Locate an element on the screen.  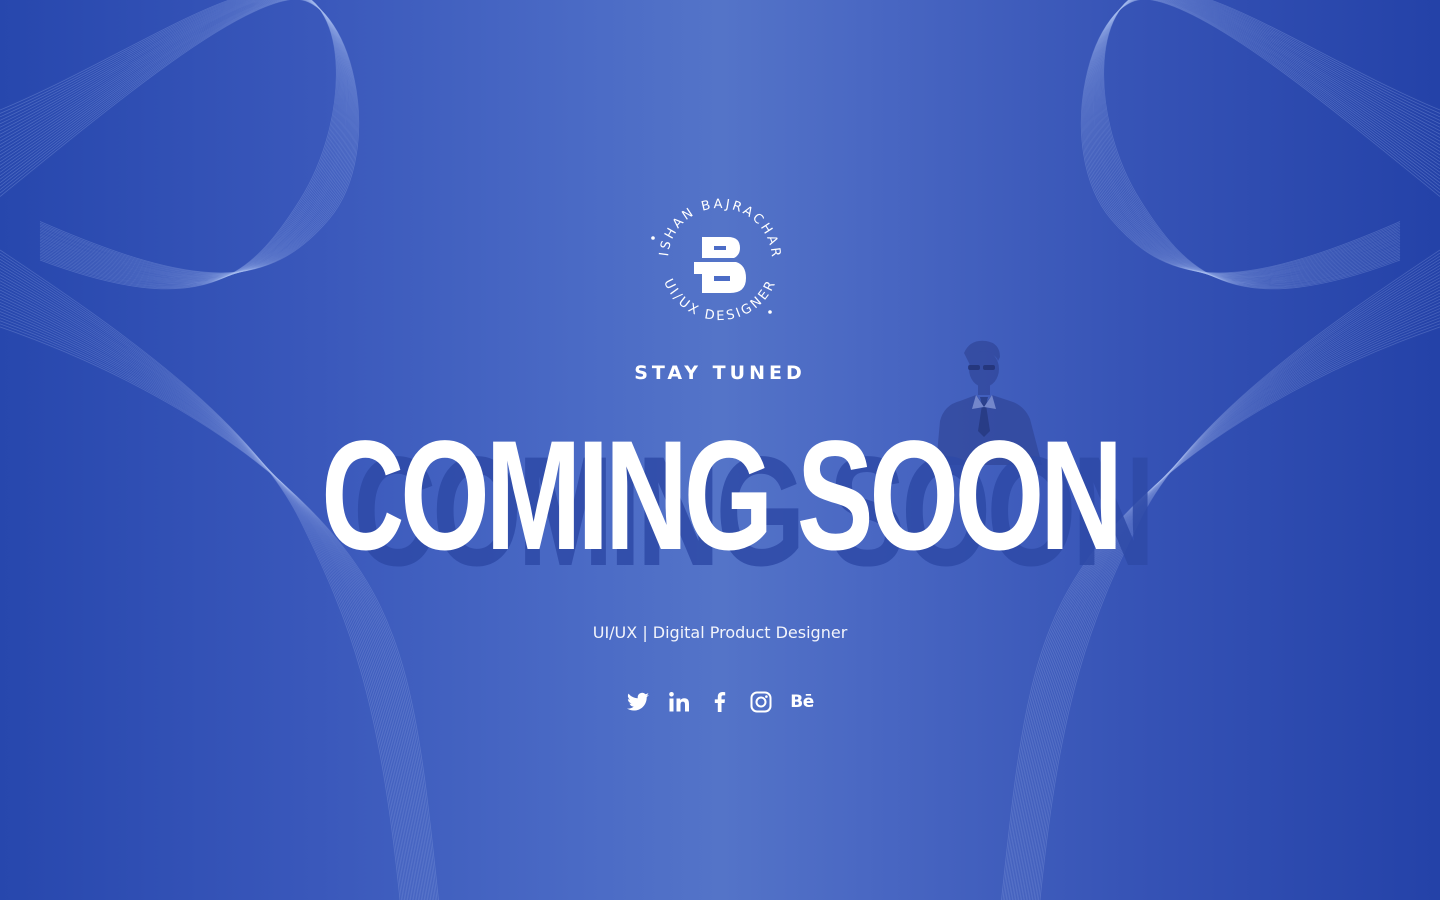
twitter-icon is located at coordinates (638, 701).